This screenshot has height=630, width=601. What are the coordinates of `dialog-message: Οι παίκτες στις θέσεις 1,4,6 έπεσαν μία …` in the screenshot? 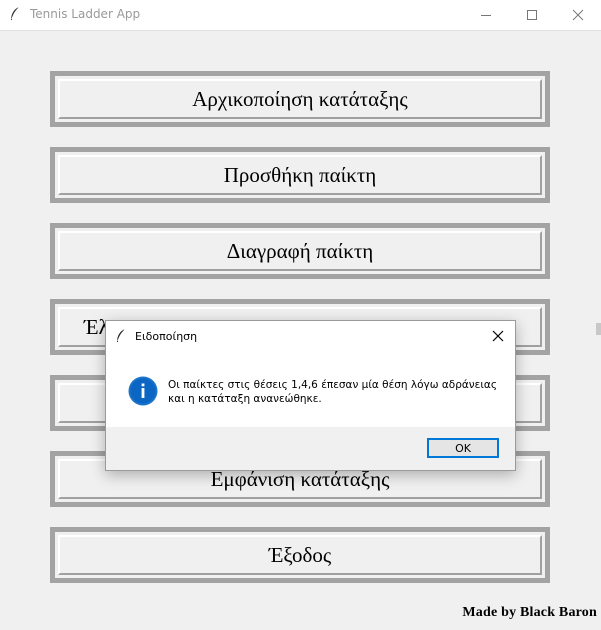 It's located at (338, 392).